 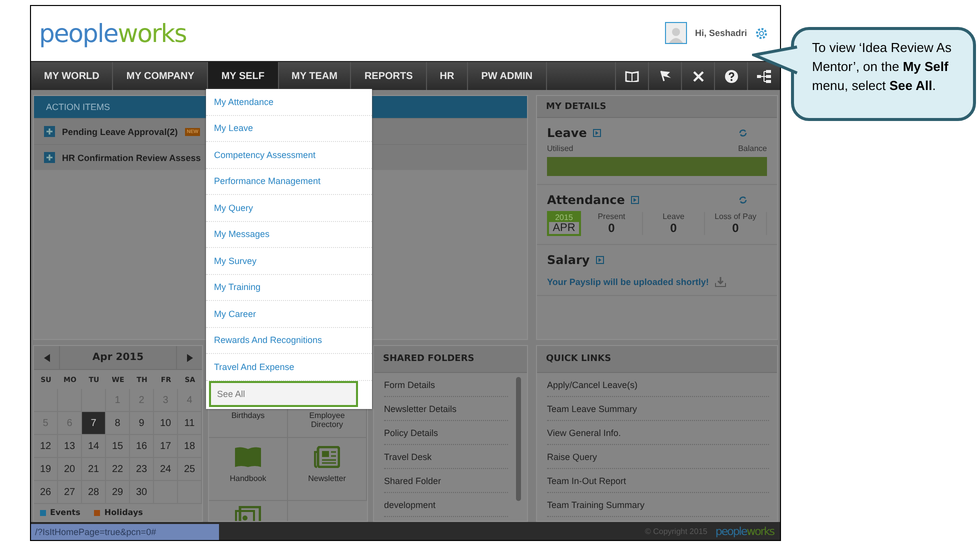 What do you see at coordinates (450, 359) in the screenshot?
I see `panel-title: SHARED FOLDERS` at bounding box center [450, 359].